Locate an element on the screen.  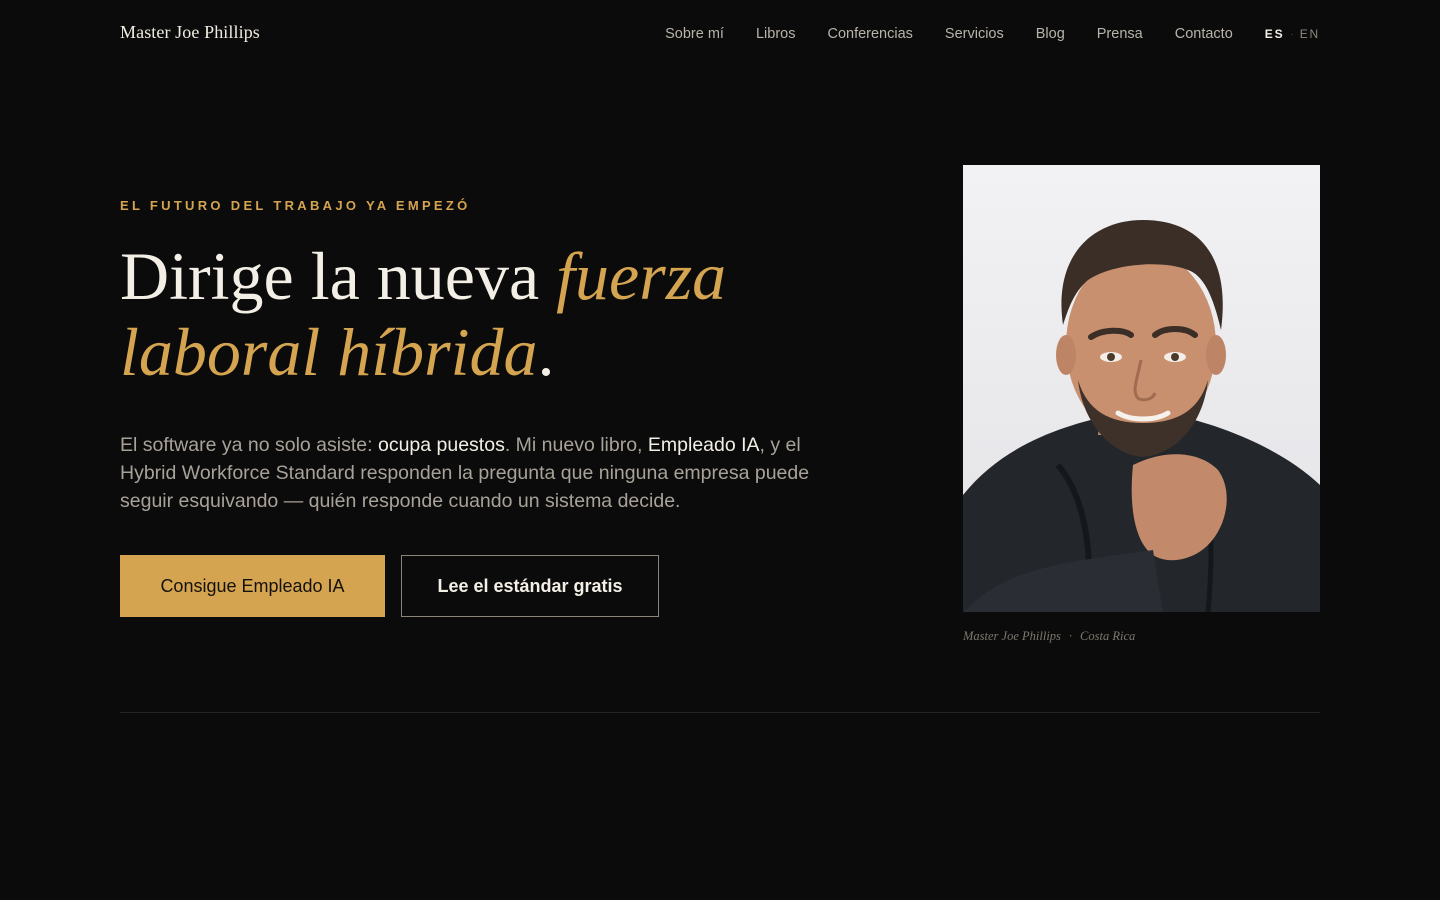
nav-item-conferencias: Conferencias is located at coordinates (869, 34).